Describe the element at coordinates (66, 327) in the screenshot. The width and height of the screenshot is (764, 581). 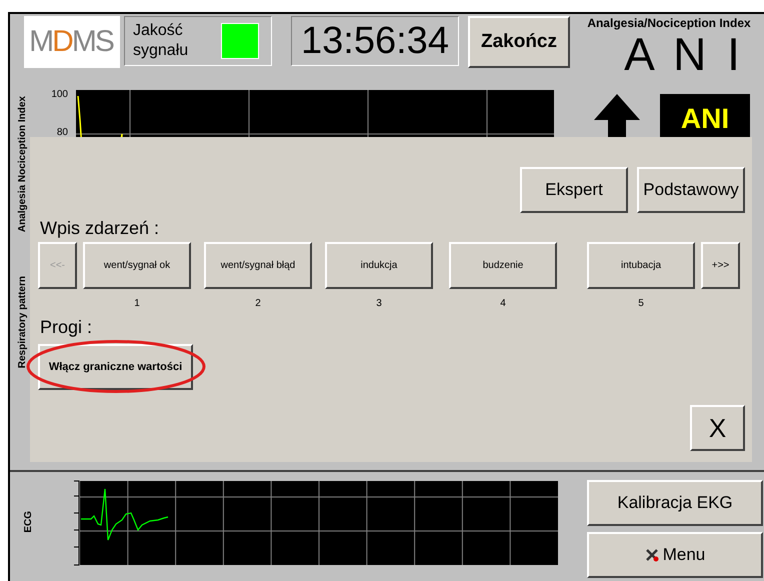
I see `thresholds-title: Progi :` at that location.